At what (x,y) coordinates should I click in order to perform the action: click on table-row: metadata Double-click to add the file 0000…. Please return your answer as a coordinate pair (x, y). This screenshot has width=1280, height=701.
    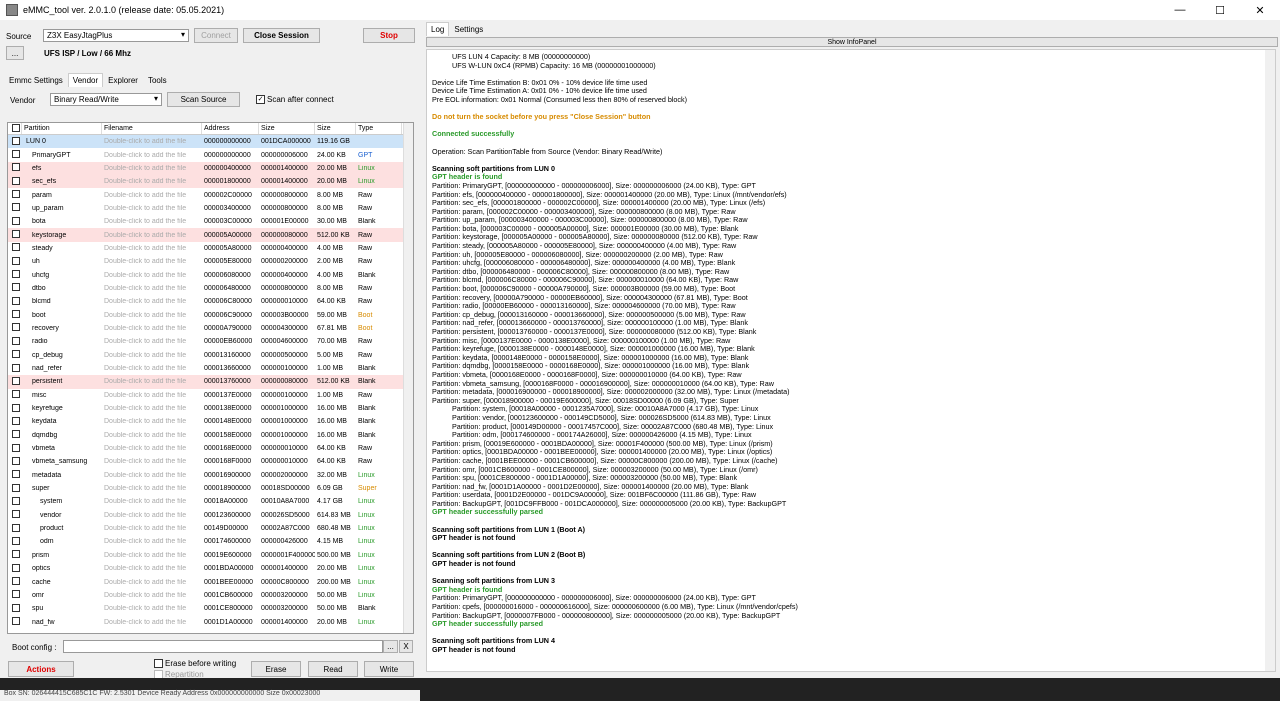
    Looking at the image, I should click on (210, 475).